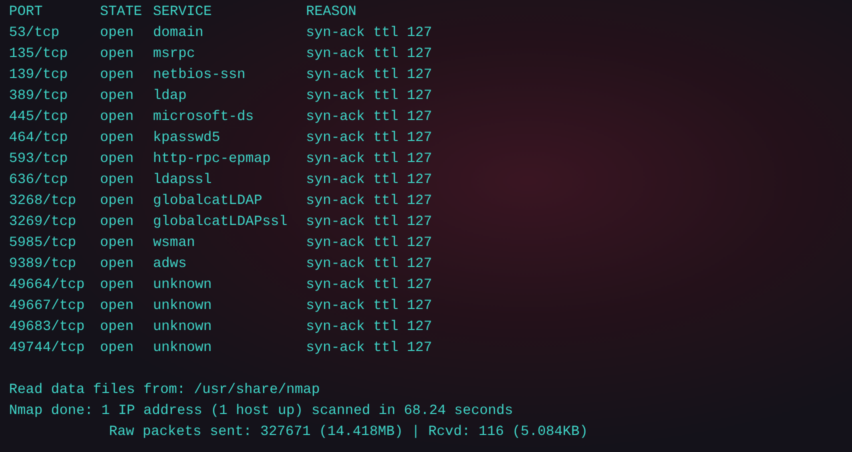  Describe the element at coordinates (43, 264) in the screenshot. I see `table-cell-text: 9389/tcp` at that location.